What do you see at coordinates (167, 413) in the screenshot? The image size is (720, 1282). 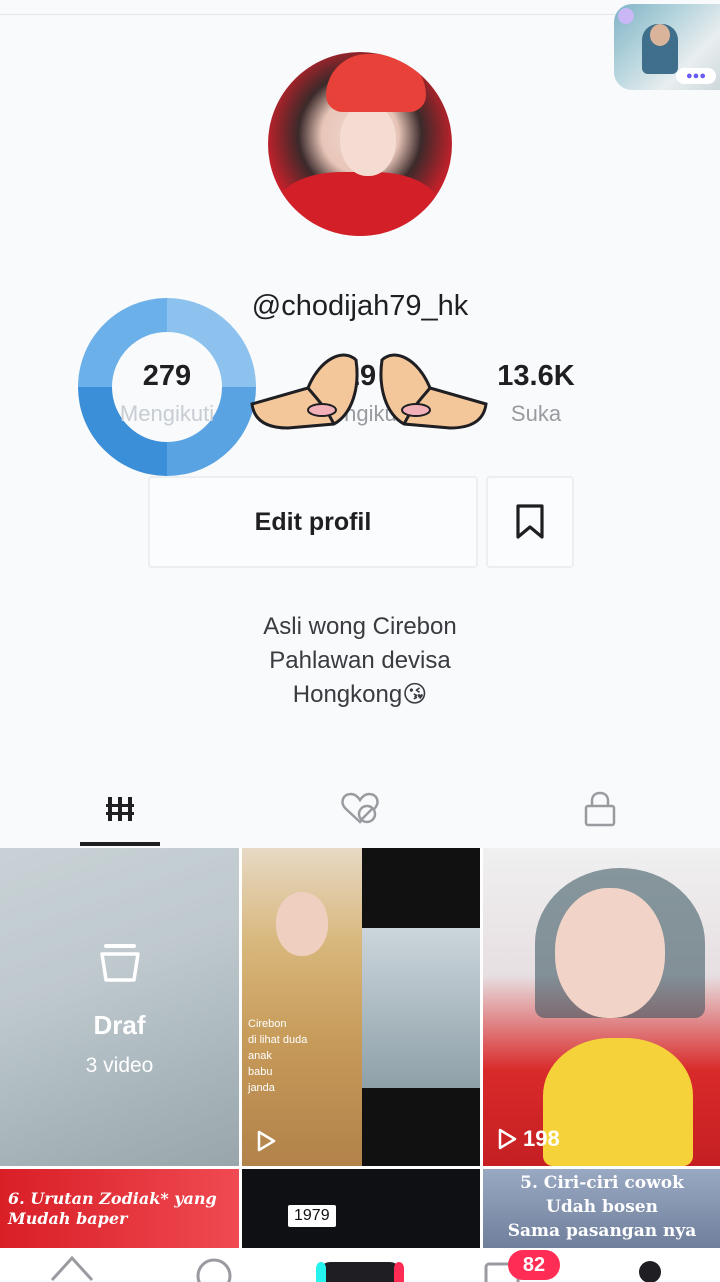 I see `stat-following-label: Mengikuti` at bounding box center [167, 413].